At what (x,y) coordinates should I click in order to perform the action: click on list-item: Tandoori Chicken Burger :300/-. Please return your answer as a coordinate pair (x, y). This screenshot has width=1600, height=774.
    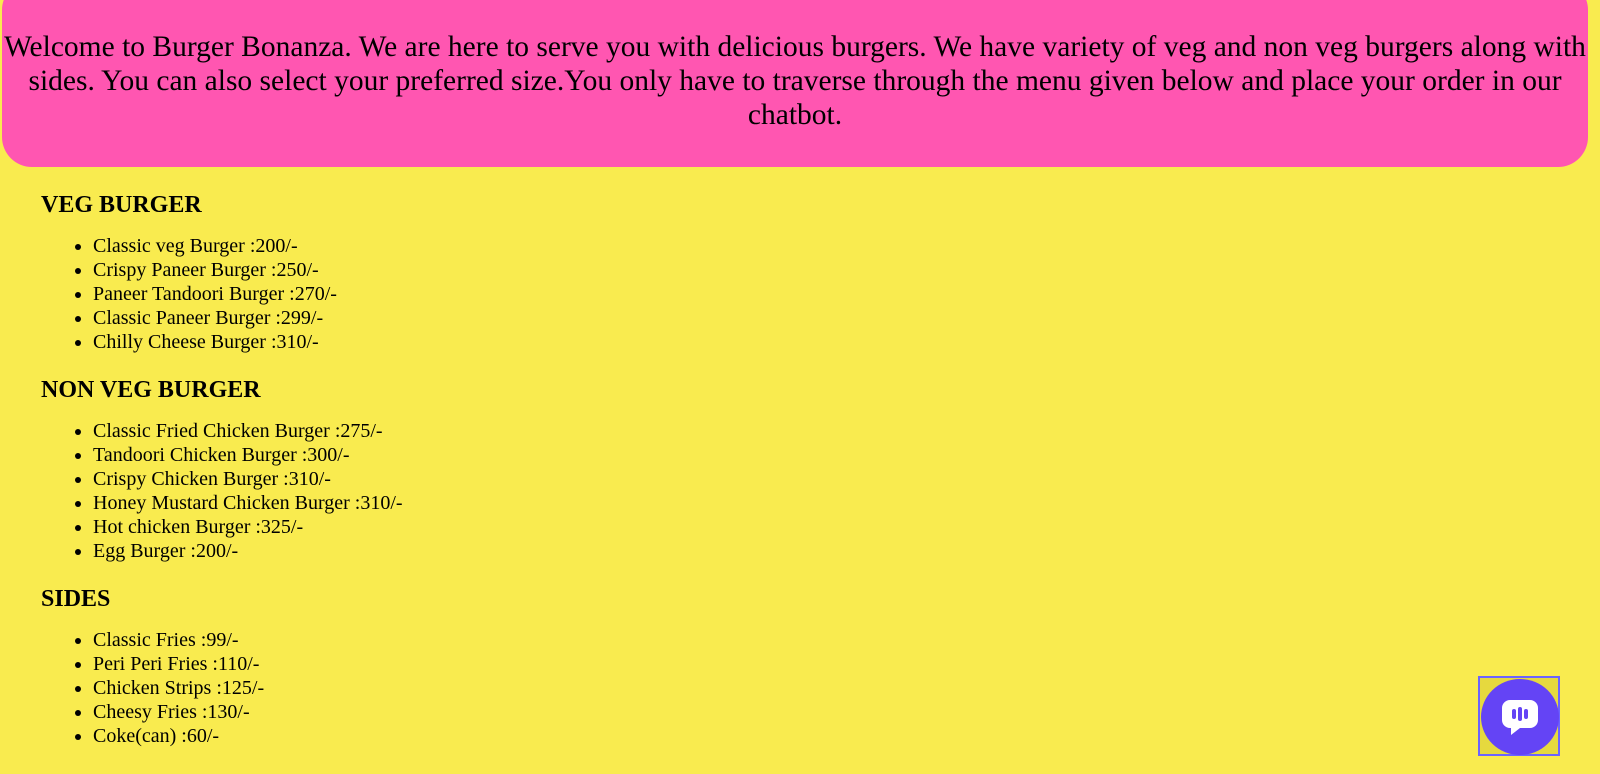
    Looking at the image, I should click on (367, 455).